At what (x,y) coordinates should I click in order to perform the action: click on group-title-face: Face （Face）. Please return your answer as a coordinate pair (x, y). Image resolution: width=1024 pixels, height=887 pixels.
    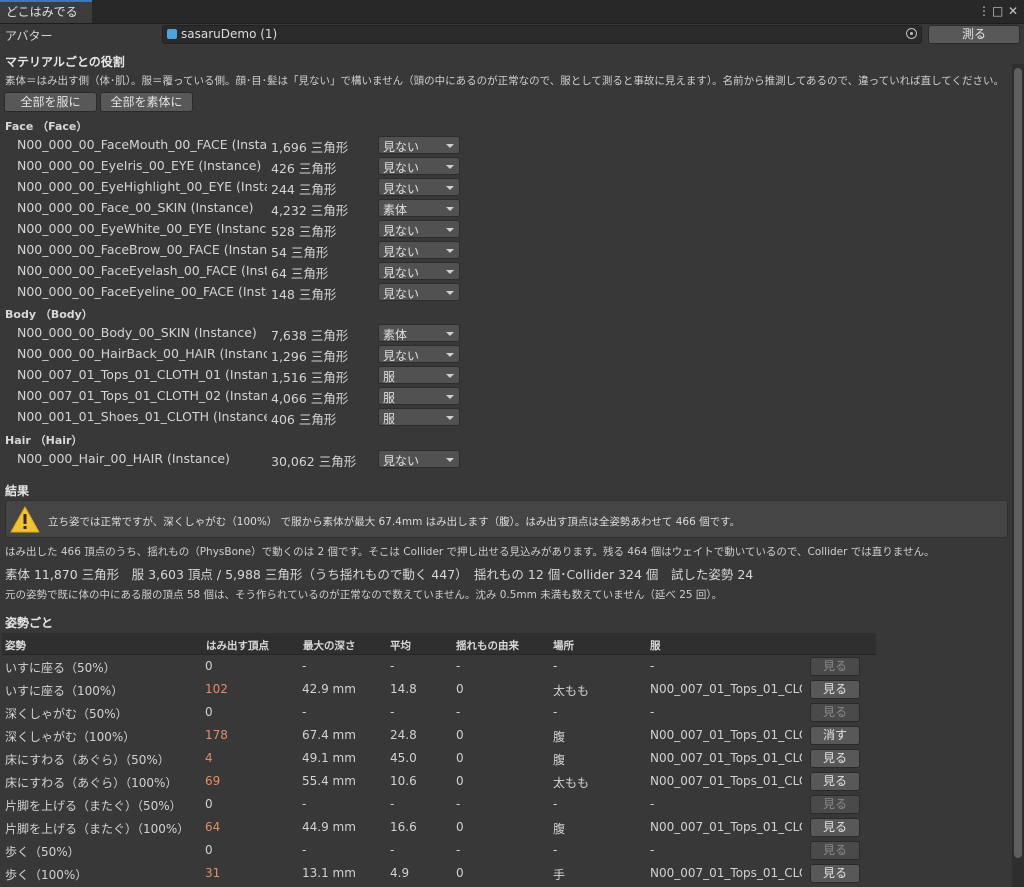
    Looking at the image, I should click on (46, 126).